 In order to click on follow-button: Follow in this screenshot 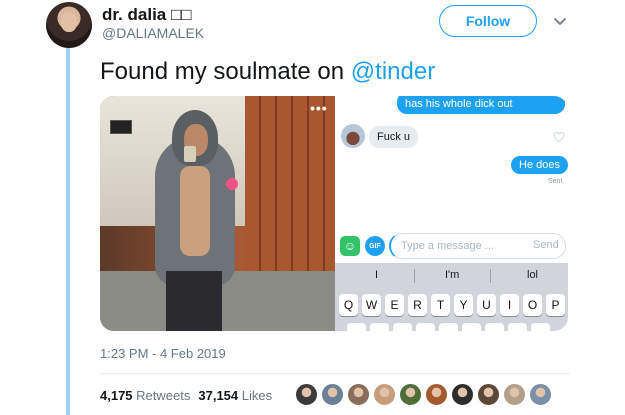, I will do `click(488, 21)`.